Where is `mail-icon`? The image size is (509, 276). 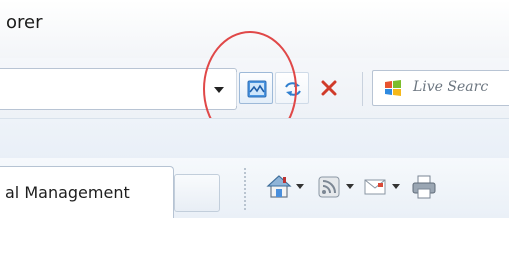 mail-icon is located at coordinates (375, 187).